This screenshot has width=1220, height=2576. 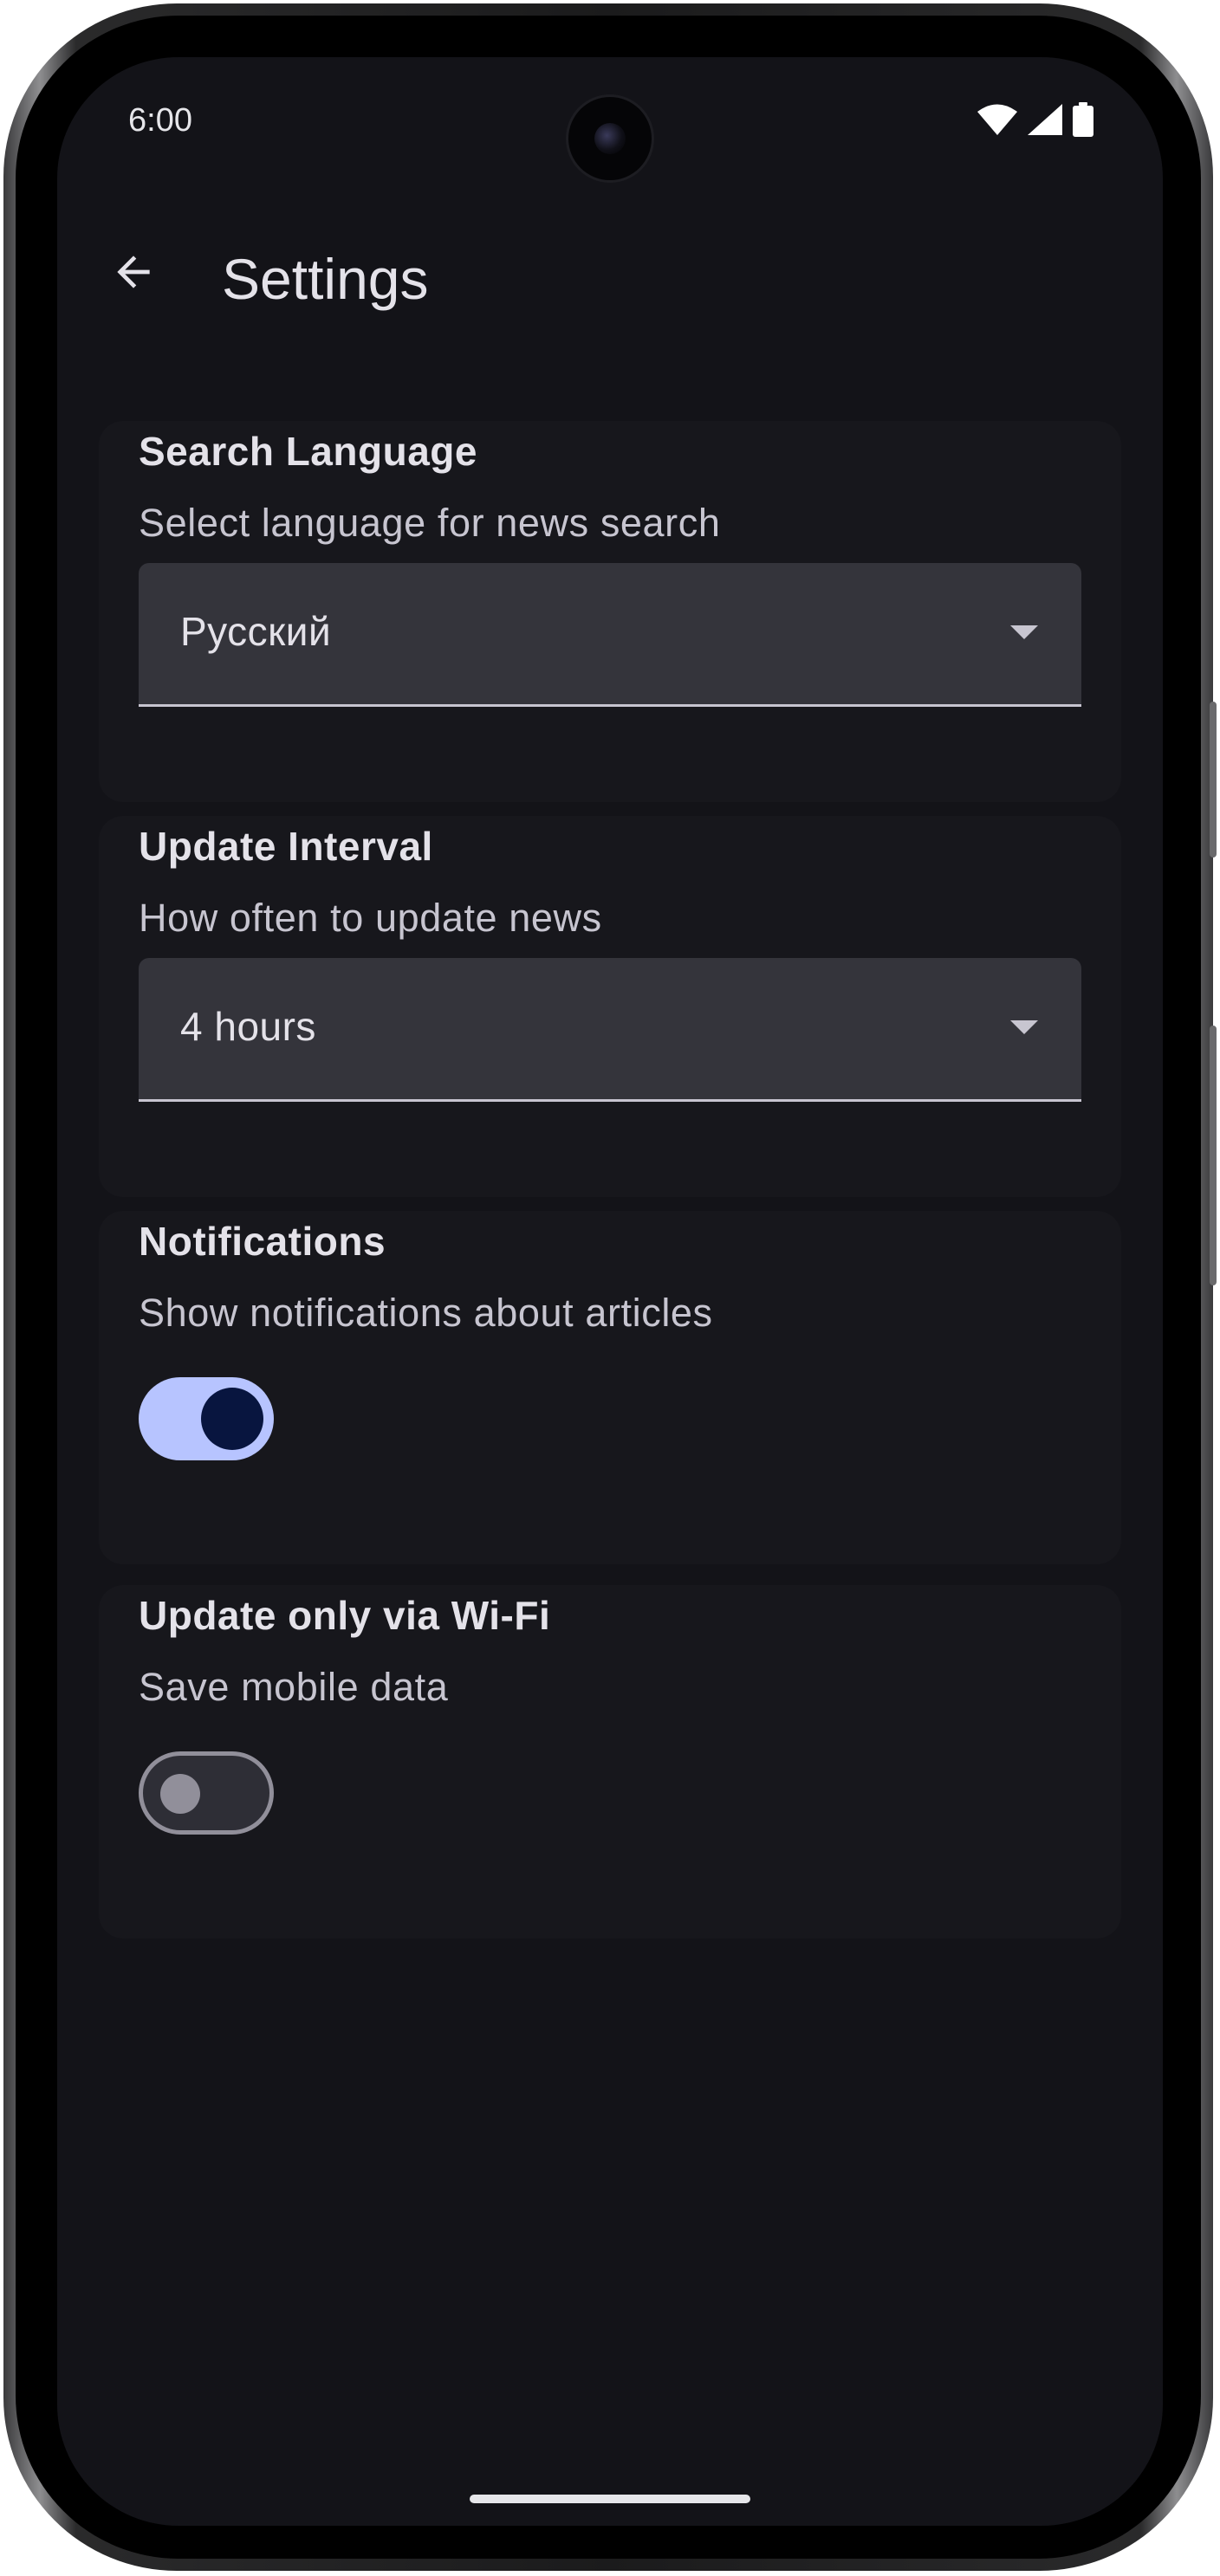 I want to click on wifi-only-description: Save mobile data, so click(x=294, y=1687).